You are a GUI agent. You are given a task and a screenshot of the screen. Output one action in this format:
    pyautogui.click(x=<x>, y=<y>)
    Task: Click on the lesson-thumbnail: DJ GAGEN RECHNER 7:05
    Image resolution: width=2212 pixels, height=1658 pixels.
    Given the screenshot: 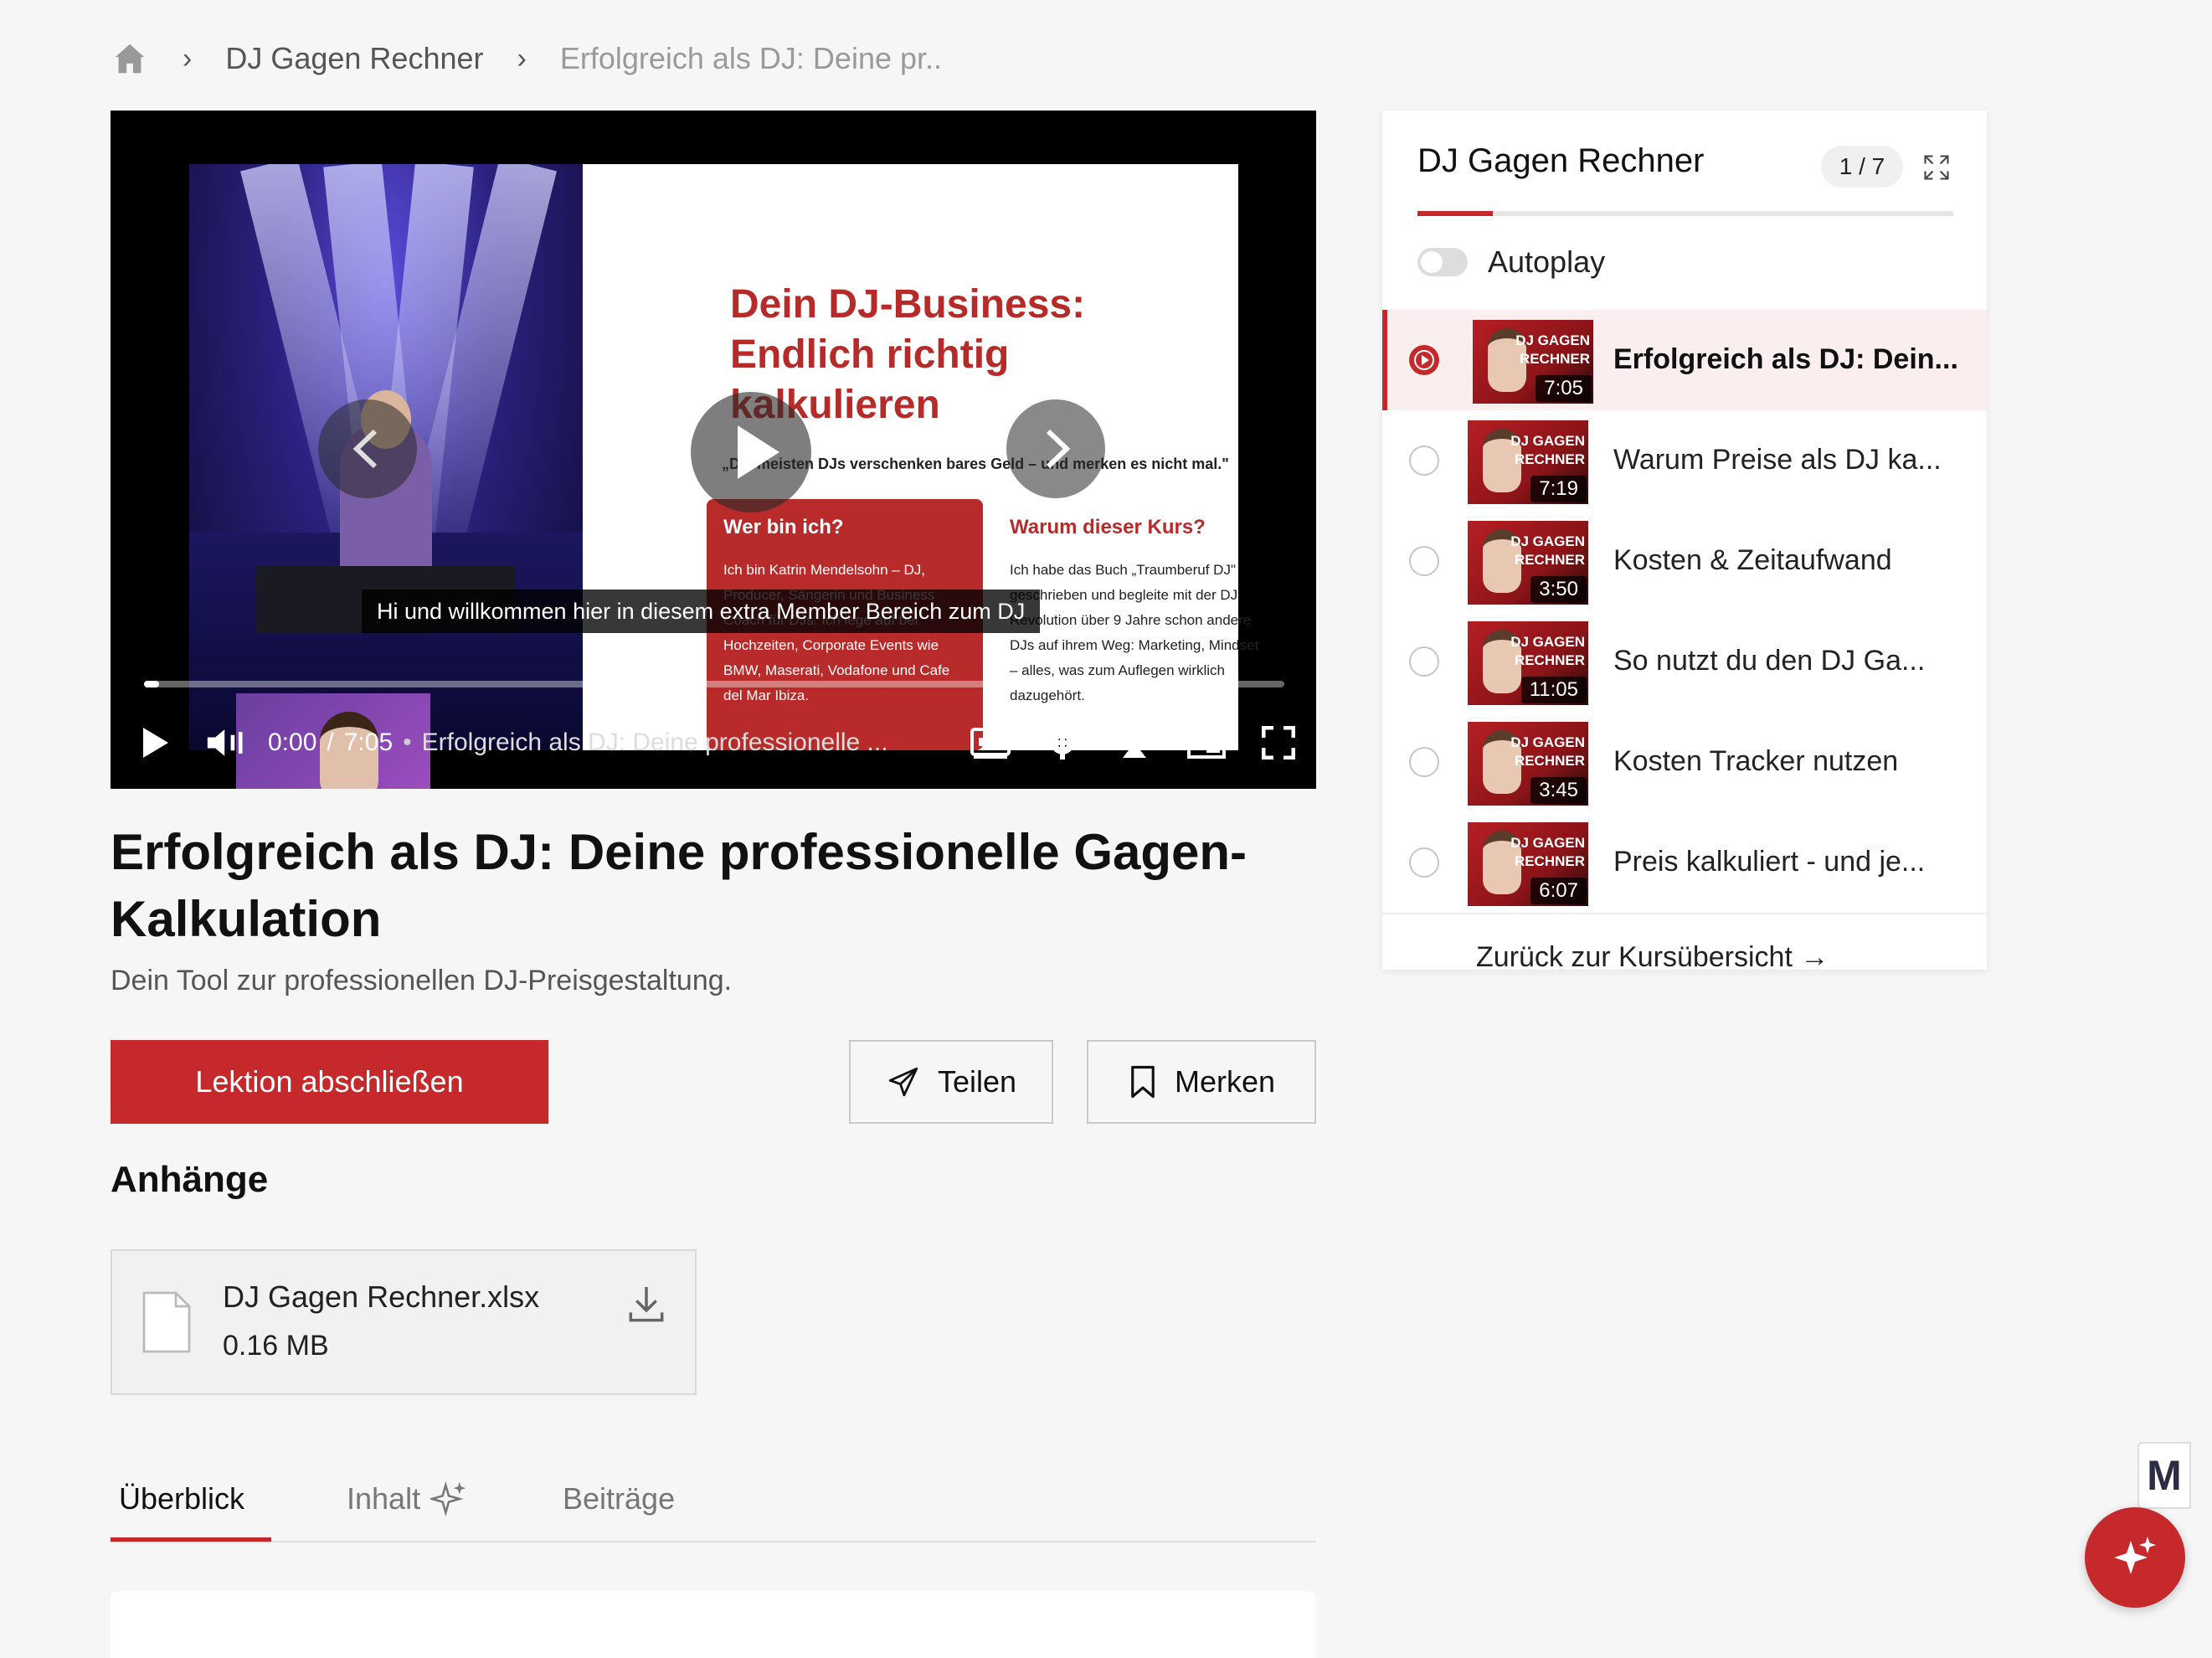 What is the action you would take?
    pyautogui.click(x=1533, y=362)
    